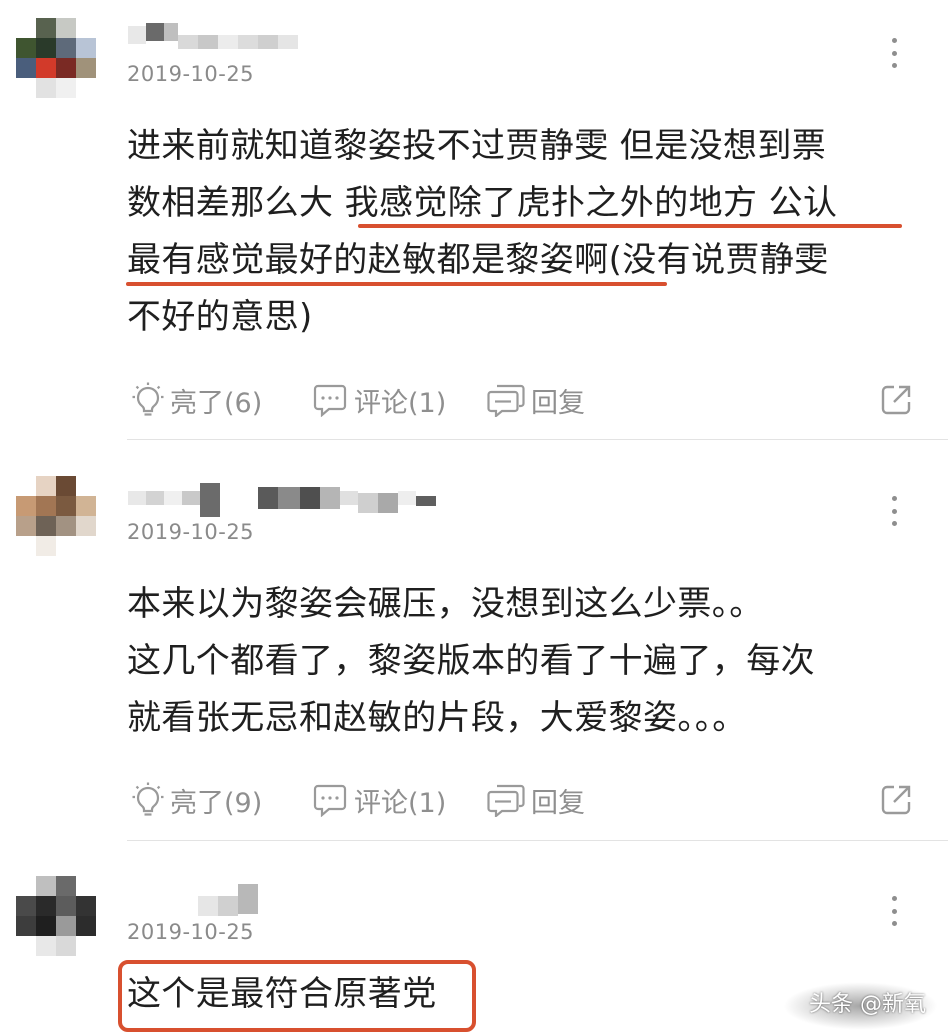 Image resolution: width=948 pixels, height=1036 pixels. Describe the element at coordinates (478, 260) in the screenshot. I see `comment-line: 最有感觉最好的赵敏都是黎姿啊(没有说贾静雯` at that location.